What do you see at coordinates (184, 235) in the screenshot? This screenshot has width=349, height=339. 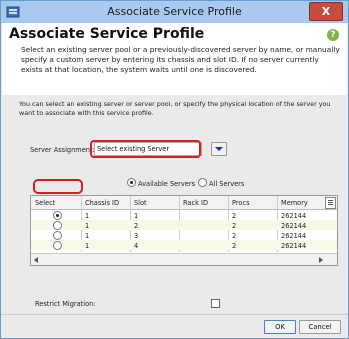 I see `table-row: 1 3 2 262144` at bounding box center [184, 235].